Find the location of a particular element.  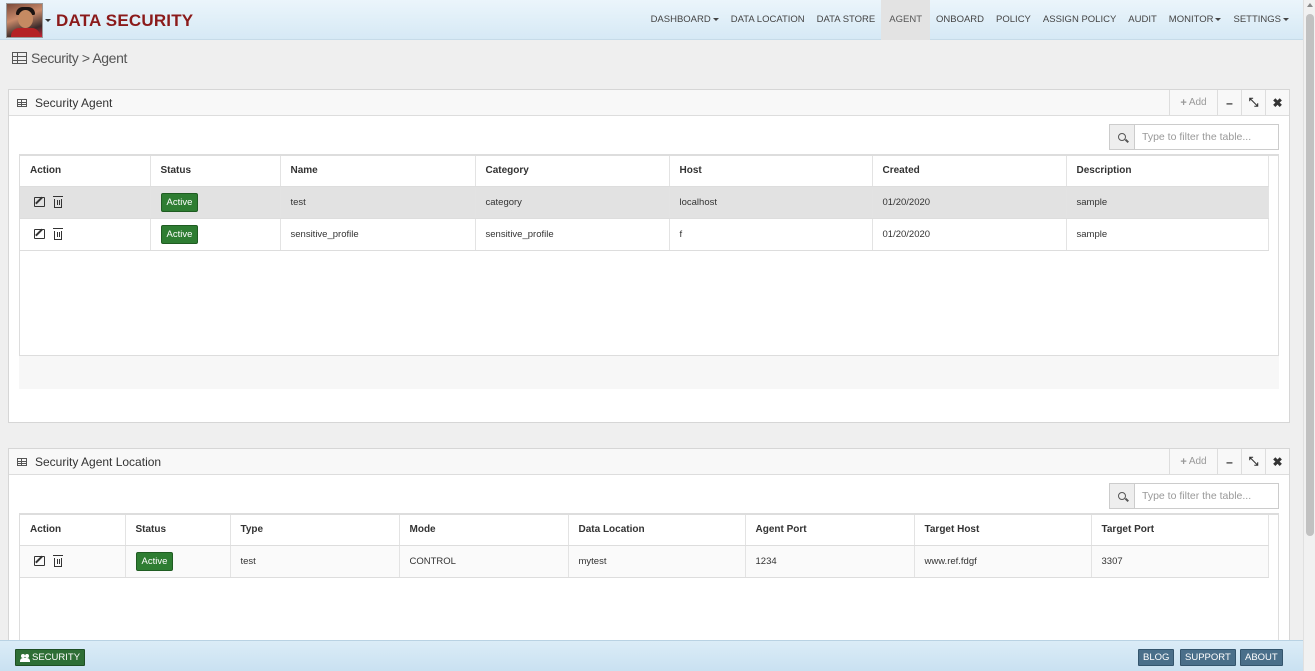

column-header: Category is located at coordinates (572, 171).